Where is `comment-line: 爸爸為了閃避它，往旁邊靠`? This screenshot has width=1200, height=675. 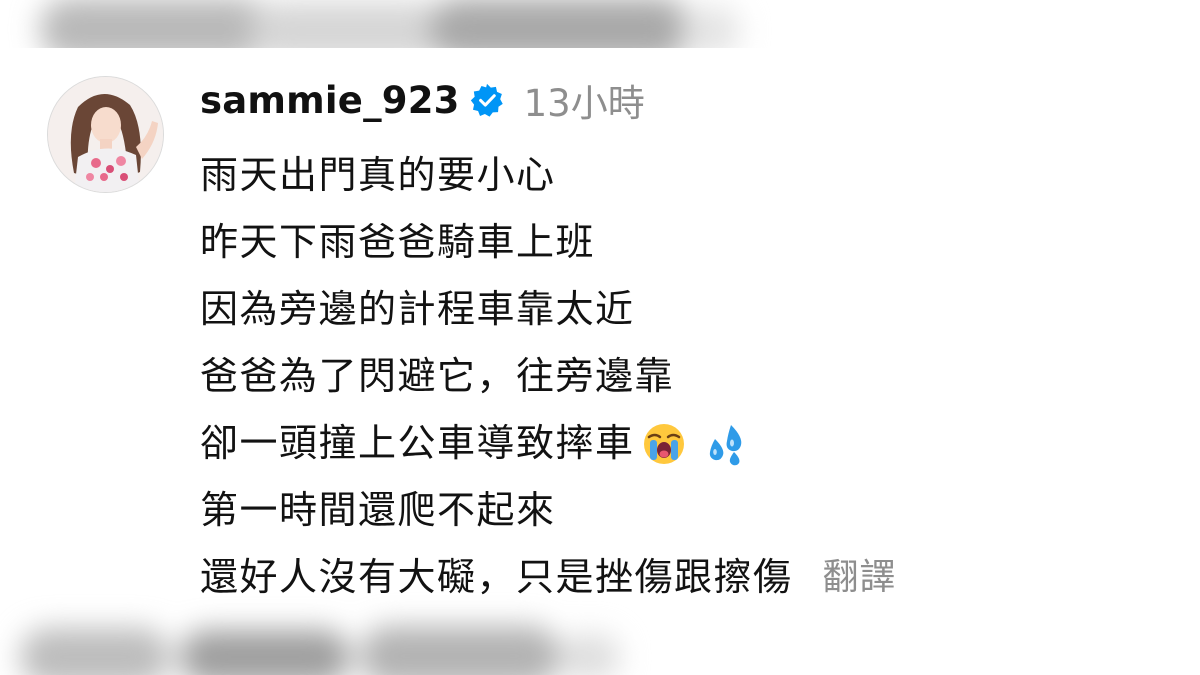 comment-line: 爸爸為了閃避它，往旁邊靠 is located at coordinates (437, 376).